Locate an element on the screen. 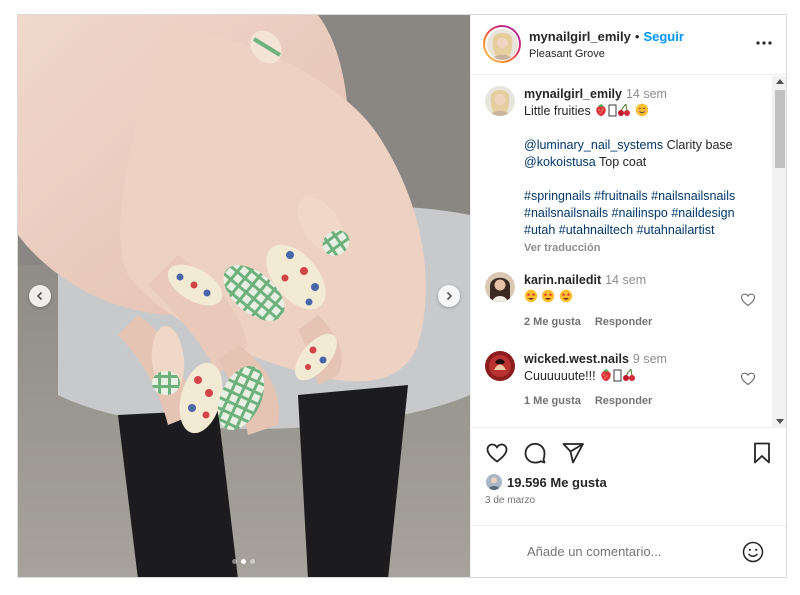 This screenshot has height=595, width=800. mention-link: @luminary_nail_systems is located at coordinates (593, 145).